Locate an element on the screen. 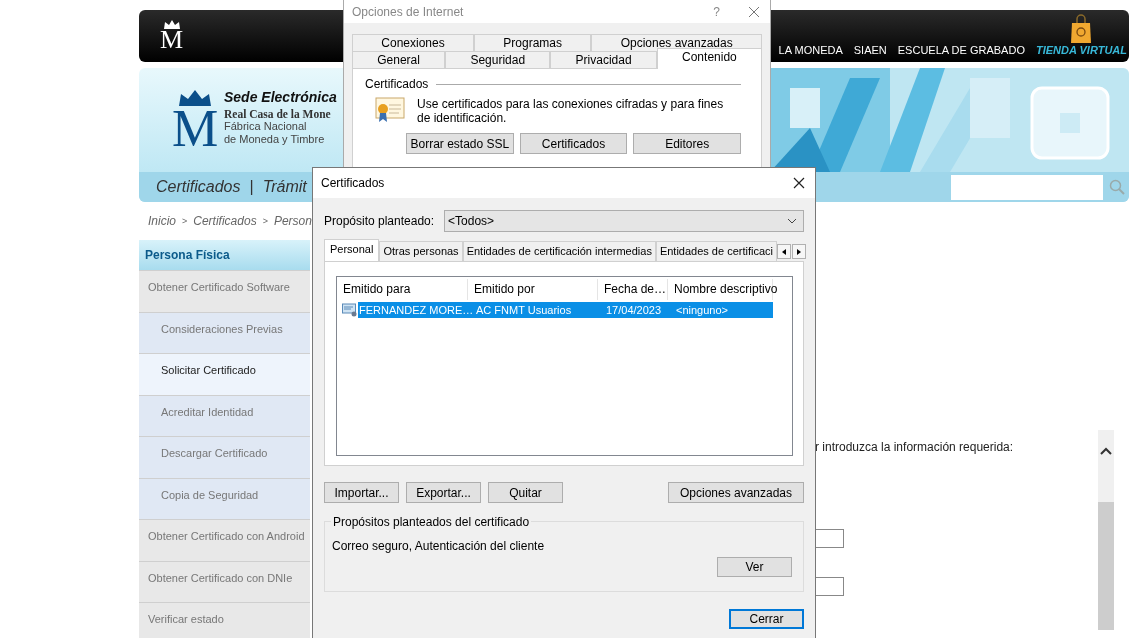  instruction-text: r introduzca la información requerida: is located at coordinates (915, 447).